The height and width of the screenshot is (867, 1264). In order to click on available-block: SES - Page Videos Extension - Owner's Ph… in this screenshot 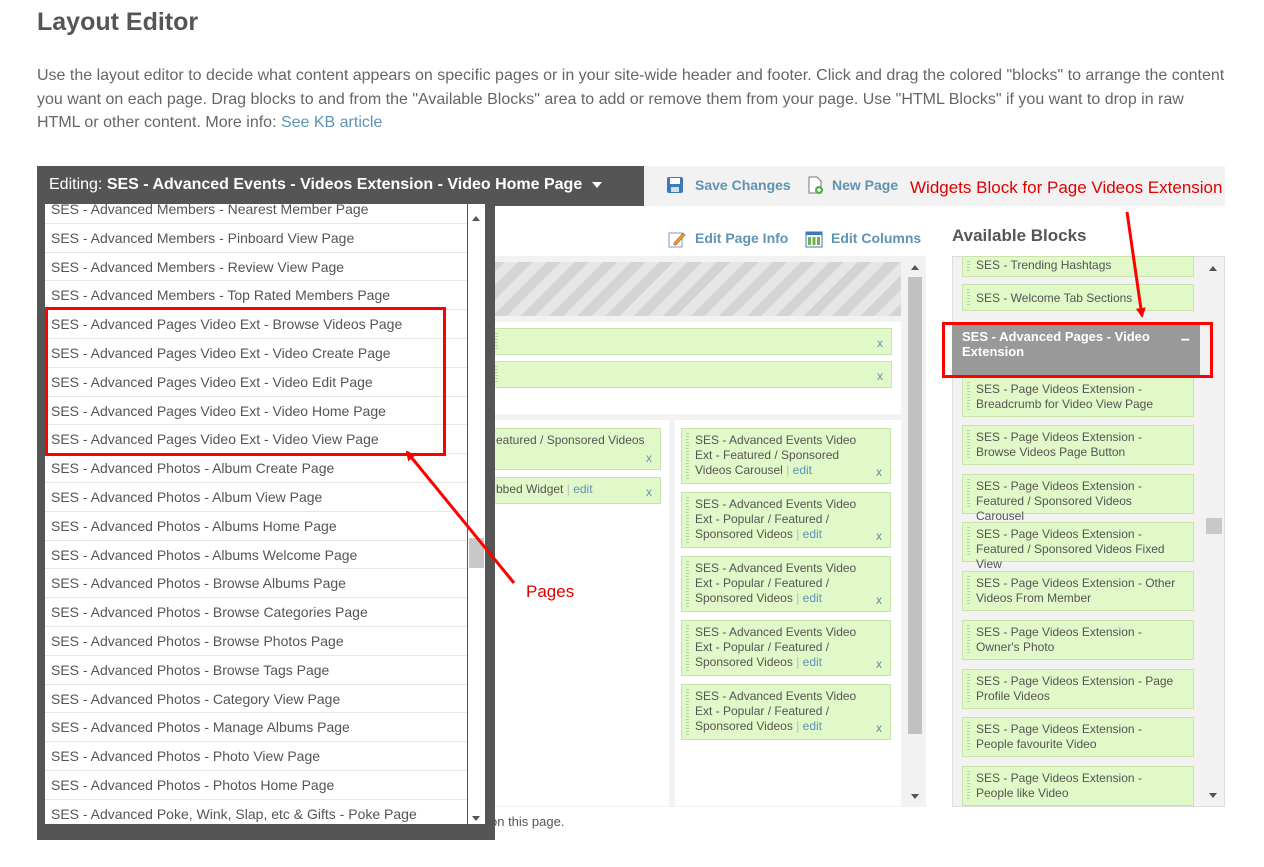, I will do `click(1078, 640)`.